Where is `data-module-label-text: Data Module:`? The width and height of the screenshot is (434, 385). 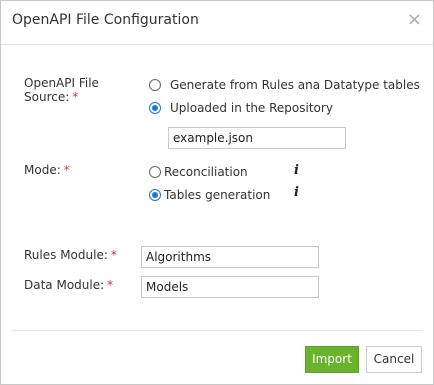
data-module-label-text: Data Module: is located at coordinates (64, 285).